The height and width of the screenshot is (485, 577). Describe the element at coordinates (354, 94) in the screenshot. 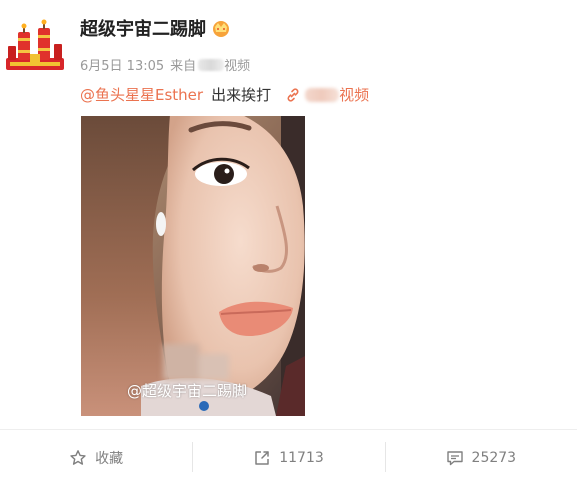

I see `video-link-label: 视频` at that location.